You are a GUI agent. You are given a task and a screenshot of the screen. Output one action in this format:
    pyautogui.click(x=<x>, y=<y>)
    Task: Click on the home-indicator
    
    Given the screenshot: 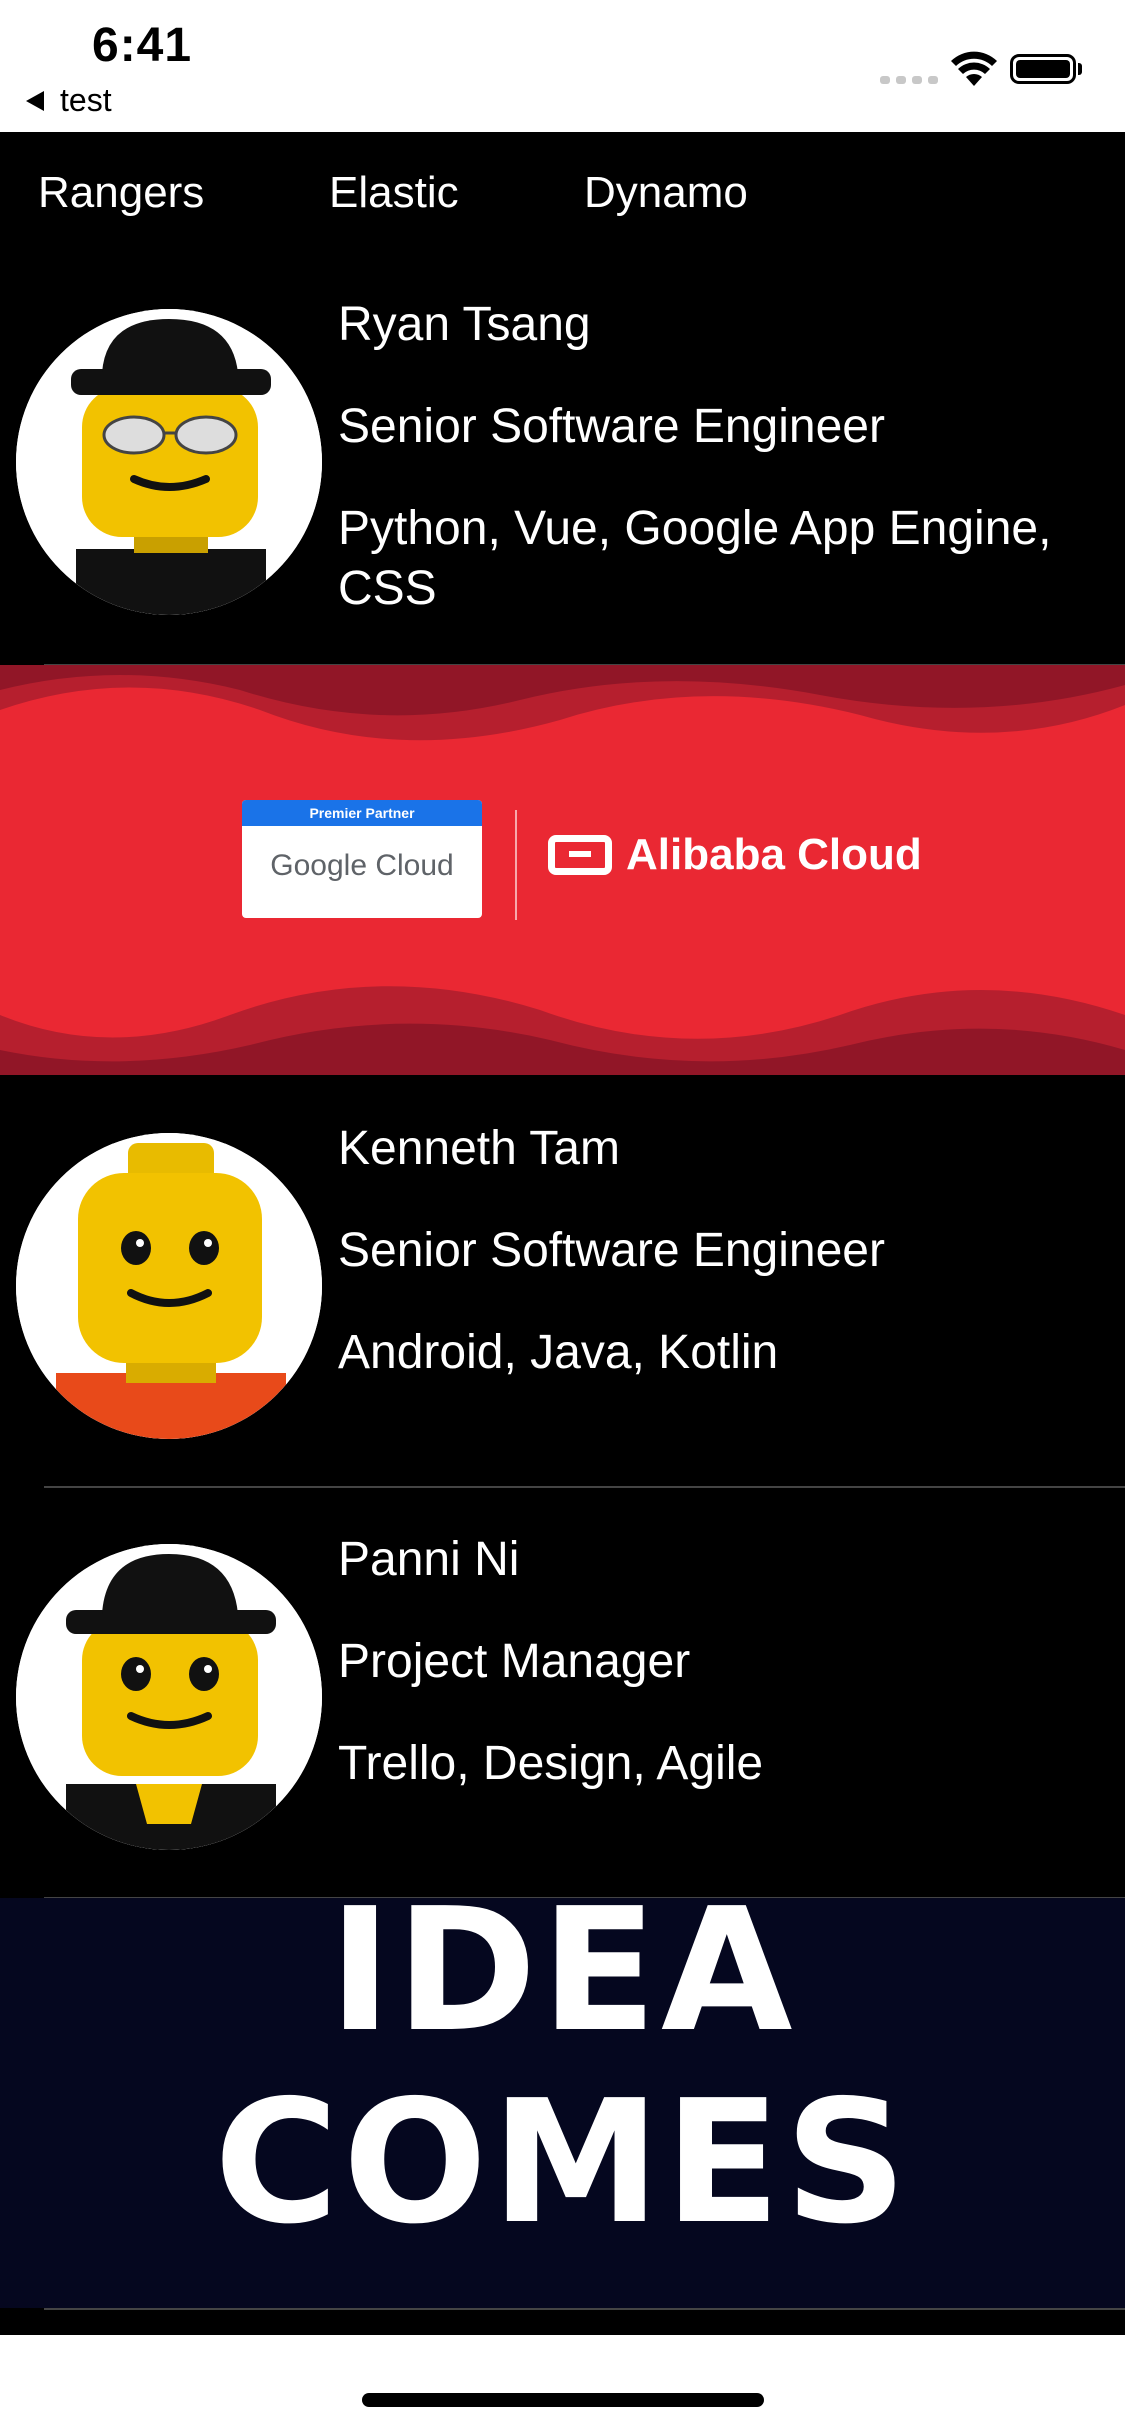 What is the action you would take?
    pyautogui.click(x=563, y=2400)
    